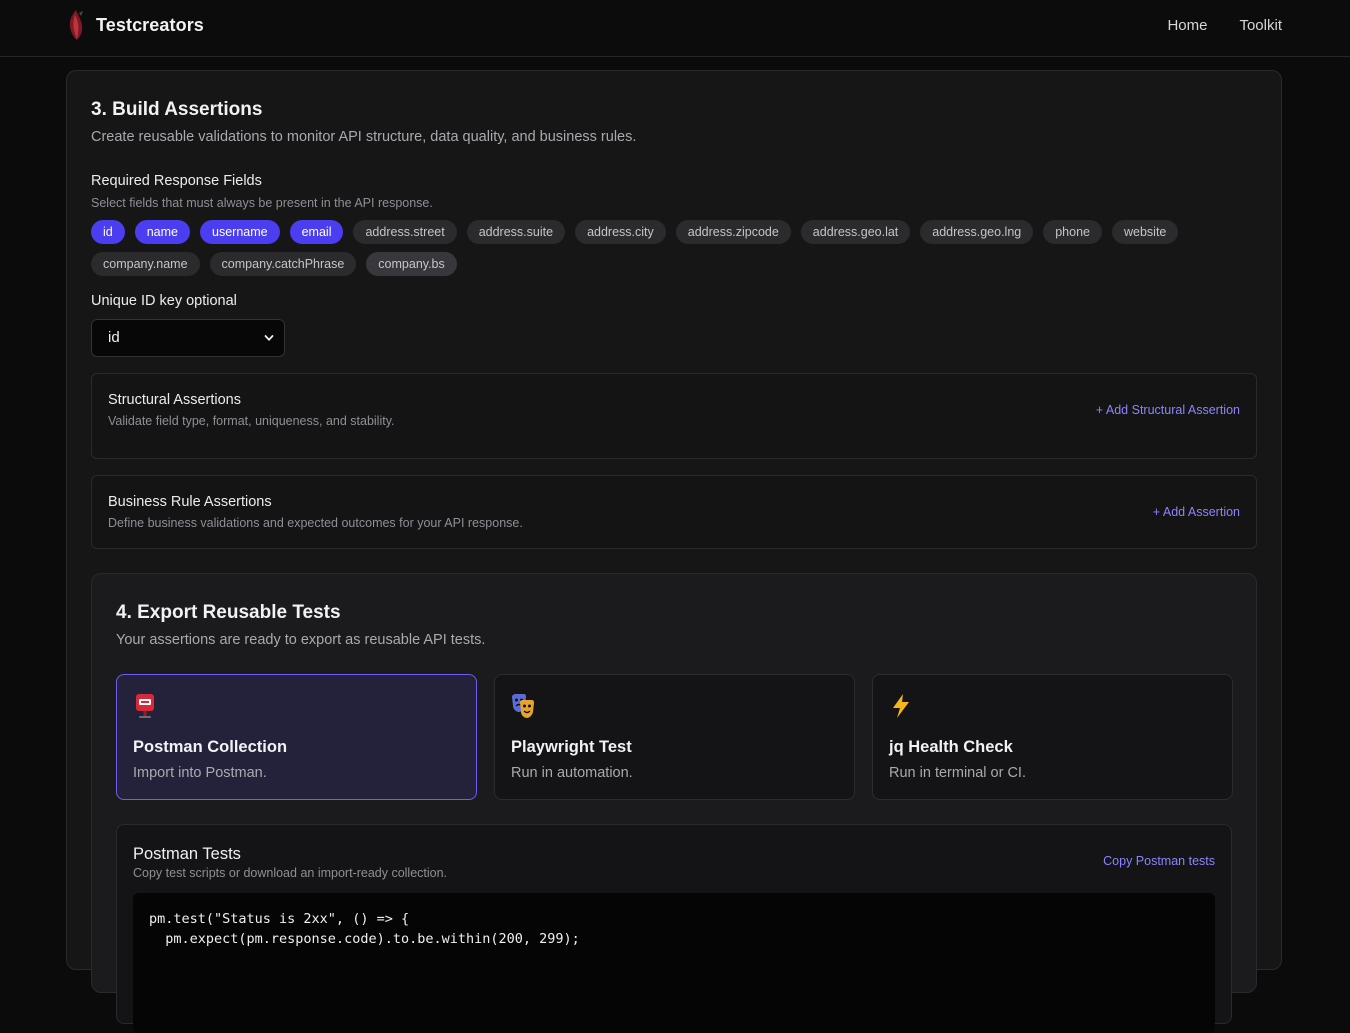 This screenshot has height=1033, width=1350. Describe the element at coordinates (1224, 25) in the screenshot. I see `main-nav: Home Toolkit` at that location.